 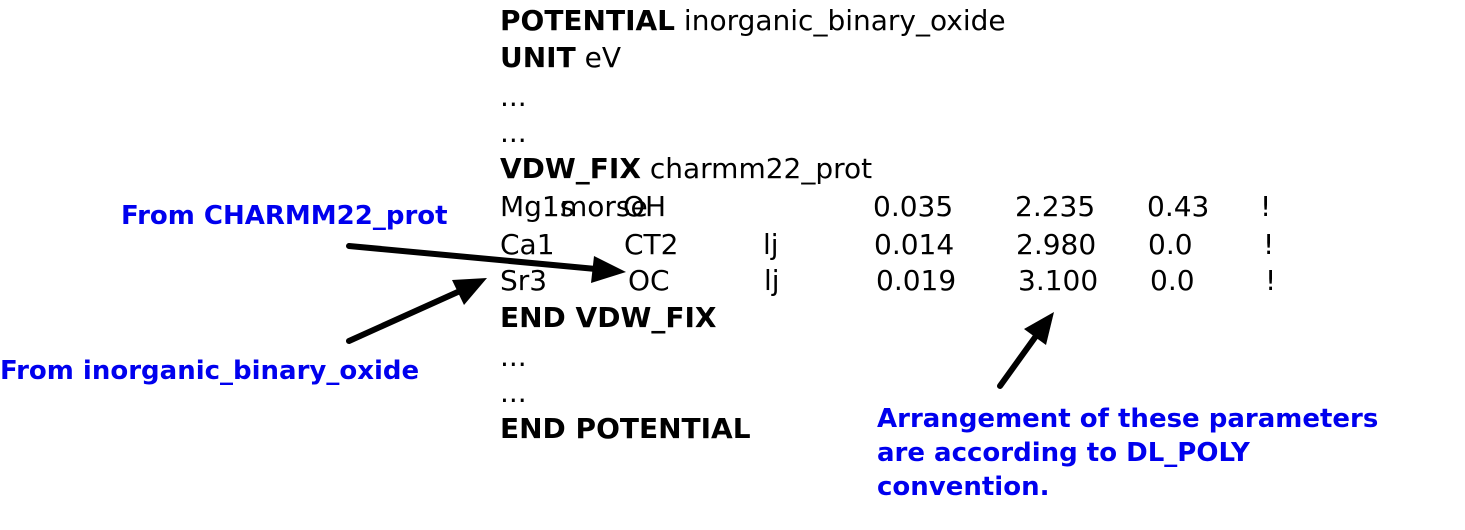 I want to click on arrows-layer, so click(x=700, y=316).